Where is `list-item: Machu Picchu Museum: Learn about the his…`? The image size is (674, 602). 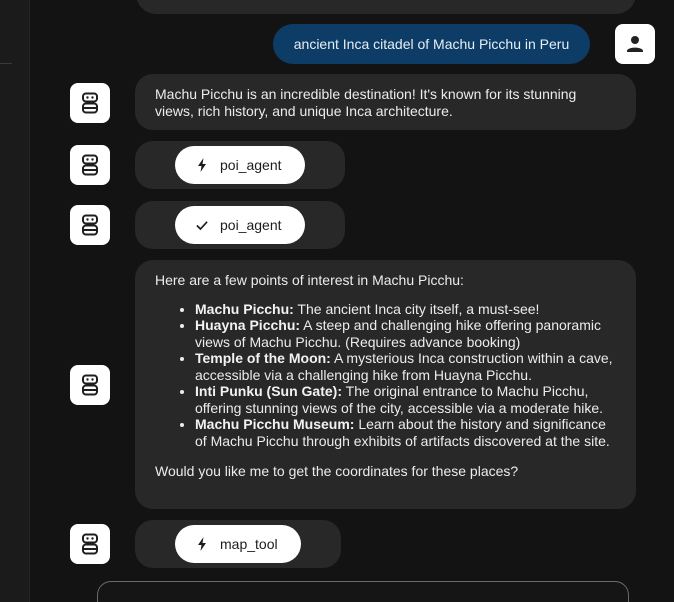
list-item: Machu Picchu Museum: Learn about the his… is located at coordinates (405, 432).